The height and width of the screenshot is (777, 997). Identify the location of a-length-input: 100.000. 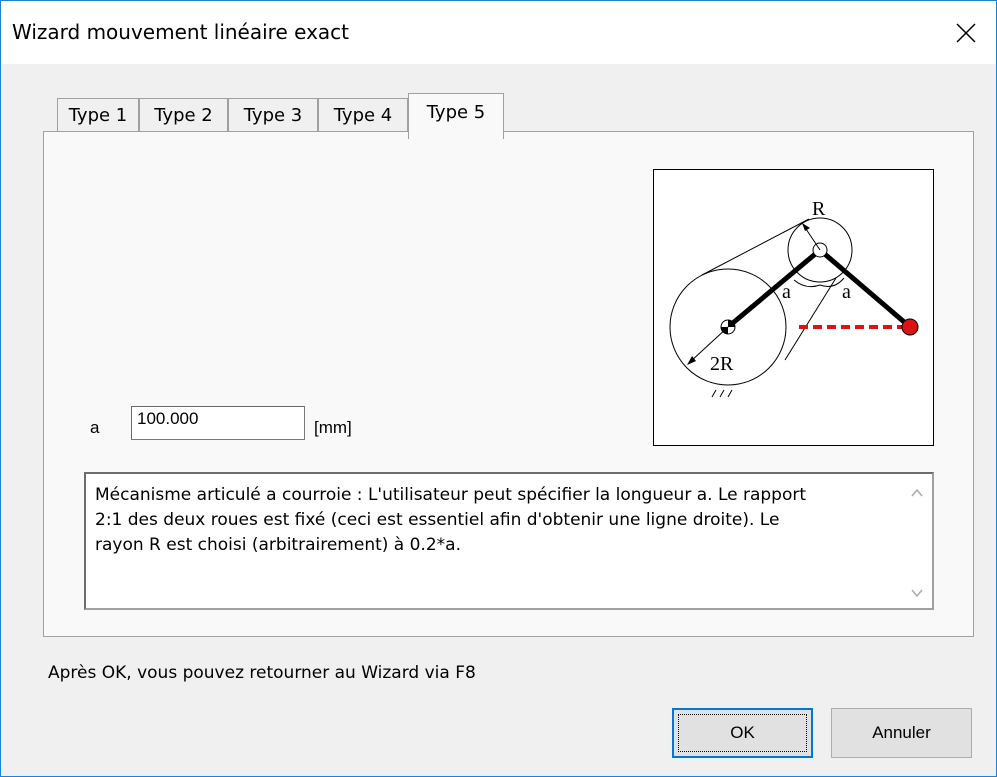
(218, 423).